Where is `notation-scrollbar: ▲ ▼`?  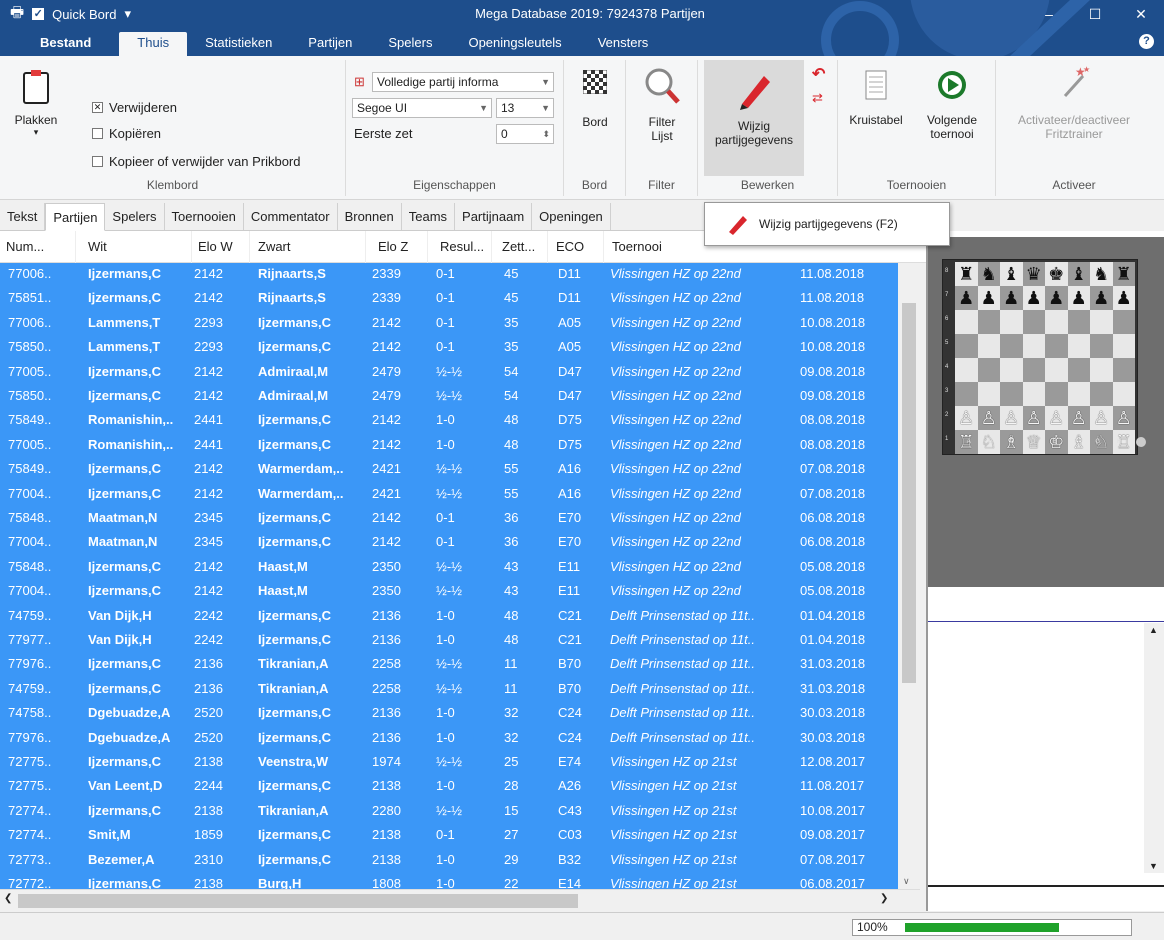
notation-scrollbar: ▲ ▼ is located at coordinates (1154, 748).